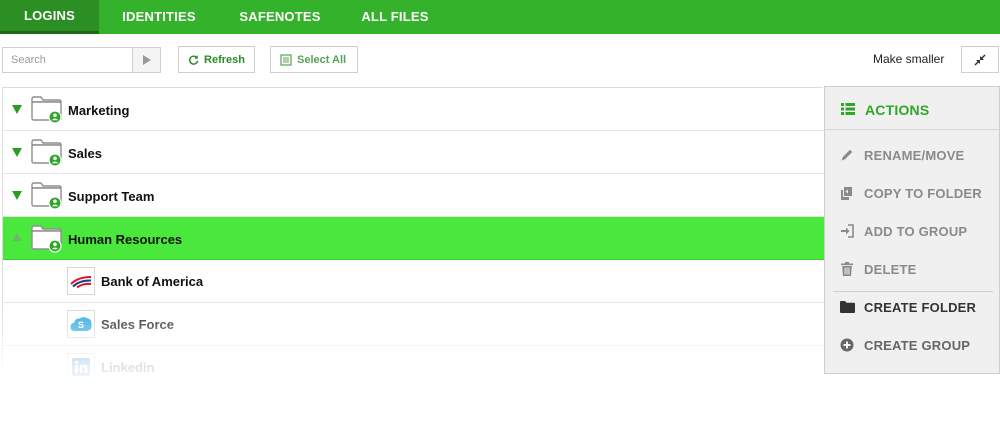  I want to click on tab-identities: IDENTITIES, so click(159, 17).